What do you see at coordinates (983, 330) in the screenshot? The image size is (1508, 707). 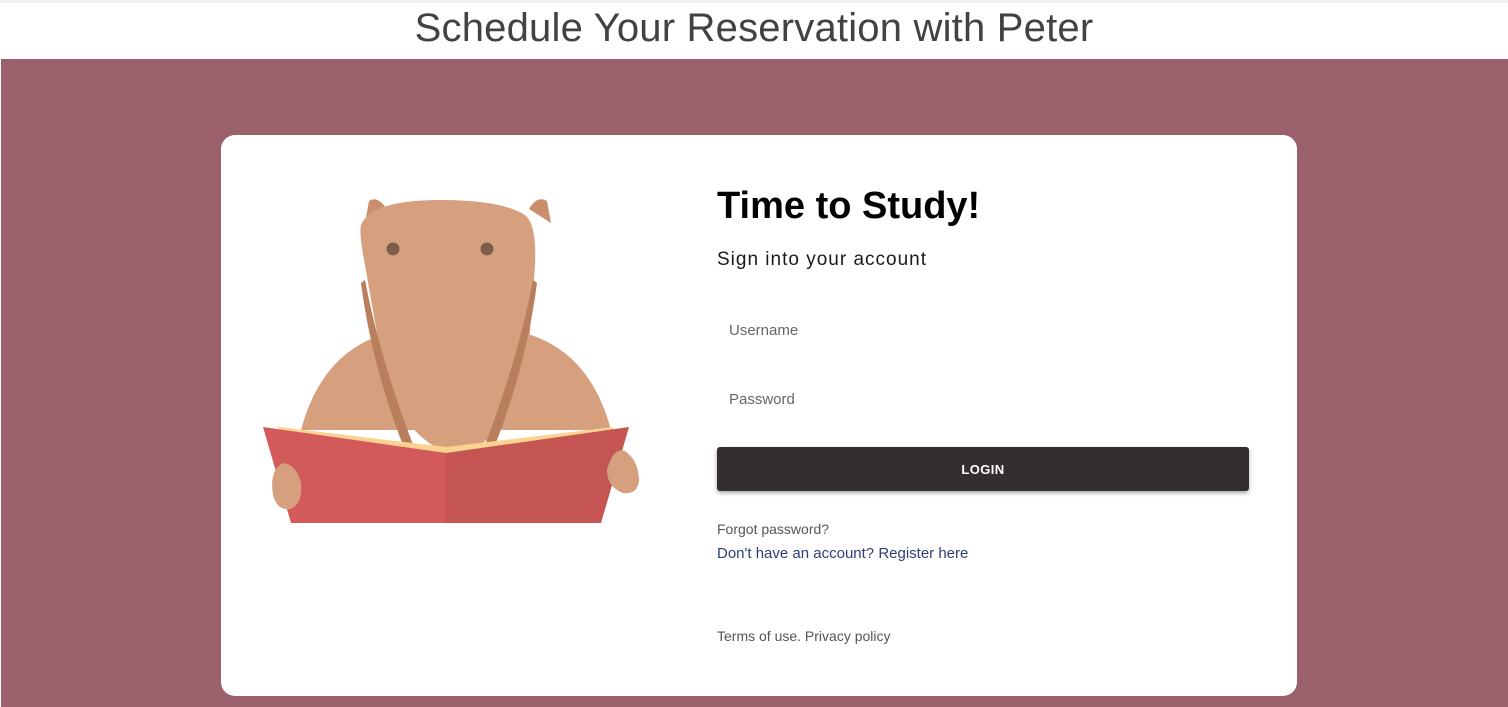 I see `username-input` at bounding box center [983, 330].